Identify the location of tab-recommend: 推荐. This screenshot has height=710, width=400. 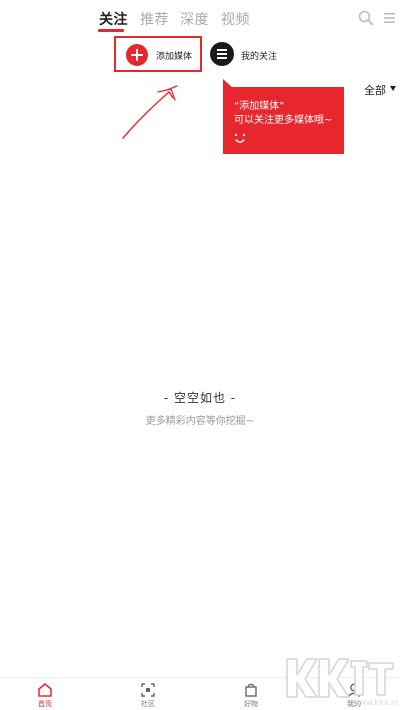
(154, 19).